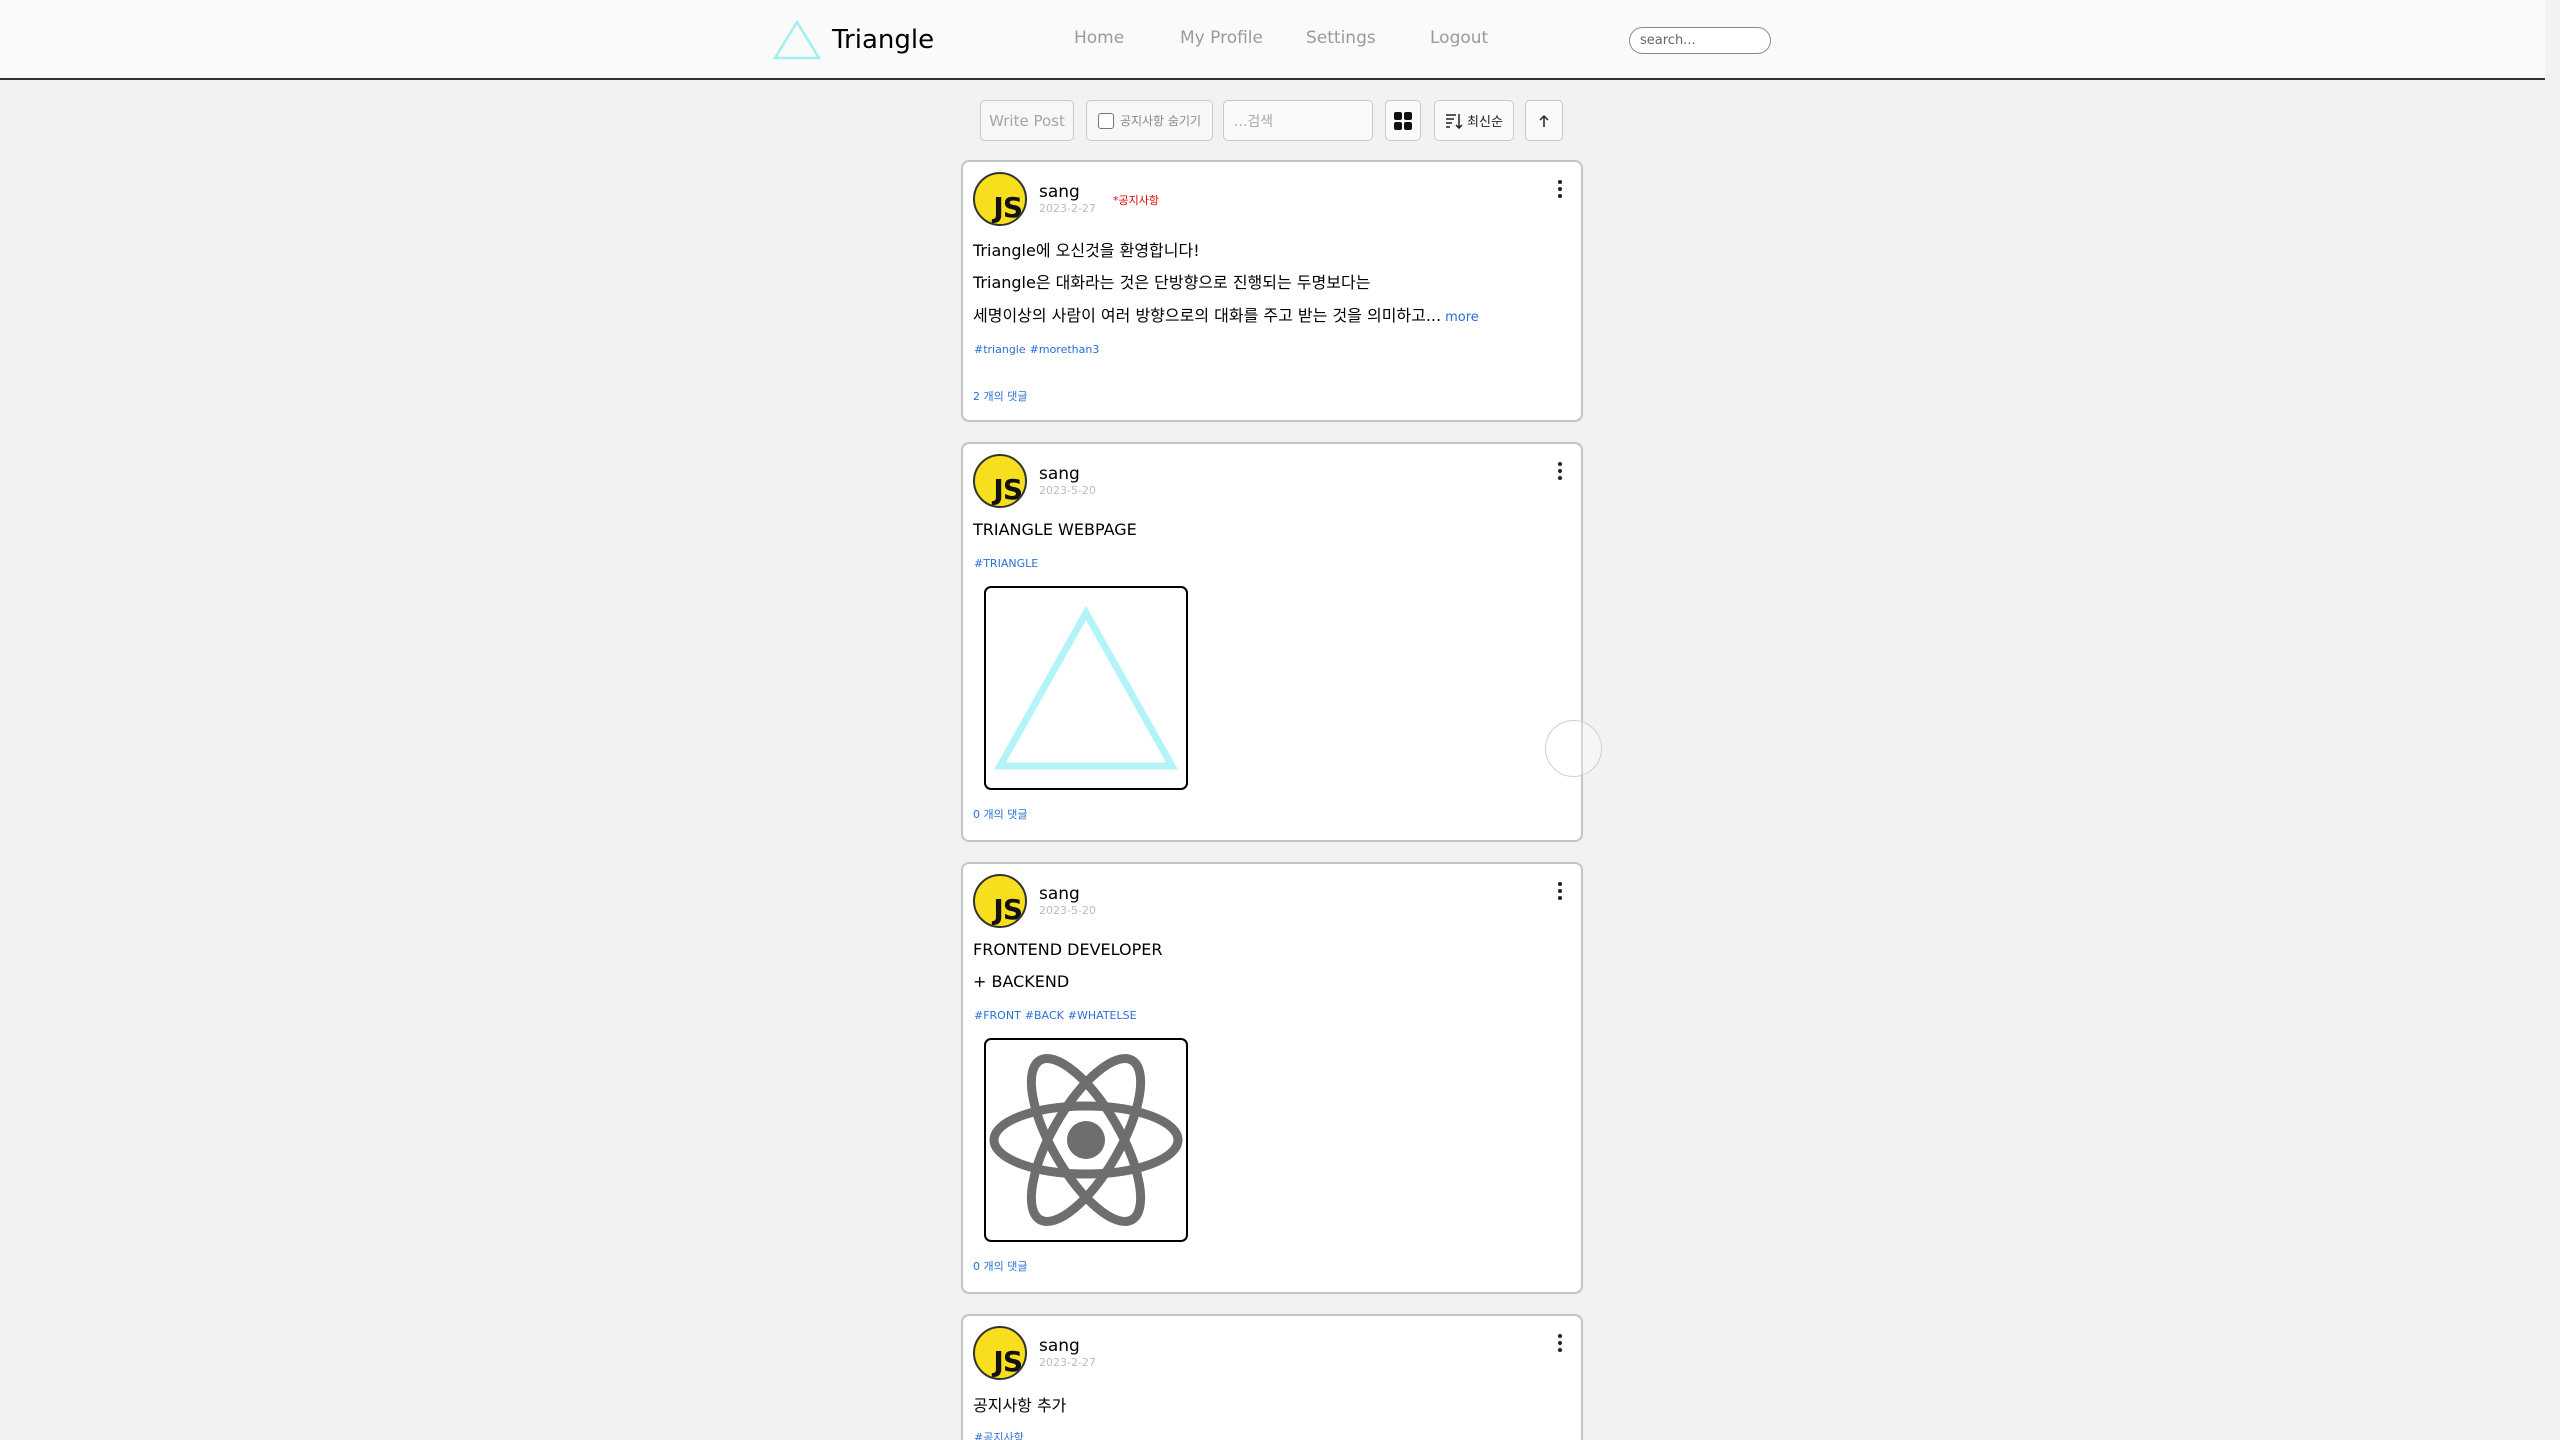 The width and height of the screenshot is (2560, 1440). I want to click on tag-link: #WHATELSE, so click(1102, 1015).